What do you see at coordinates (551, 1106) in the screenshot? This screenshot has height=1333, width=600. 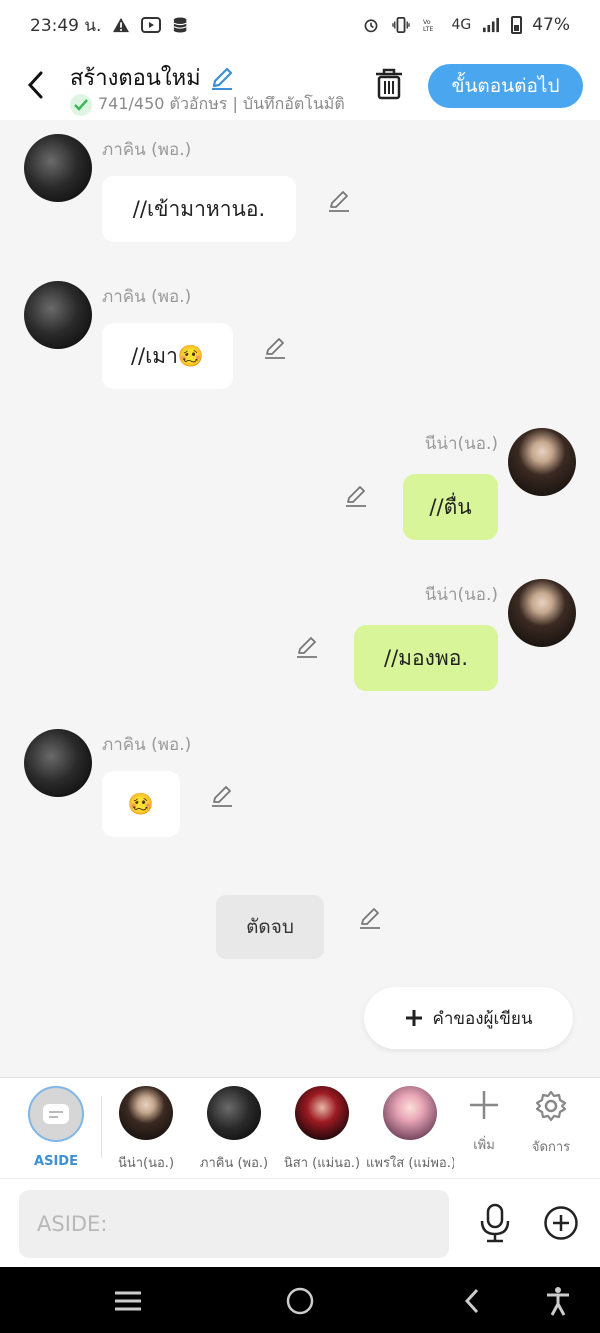 I see `gear-icon` at bounding box center [551, 1106].